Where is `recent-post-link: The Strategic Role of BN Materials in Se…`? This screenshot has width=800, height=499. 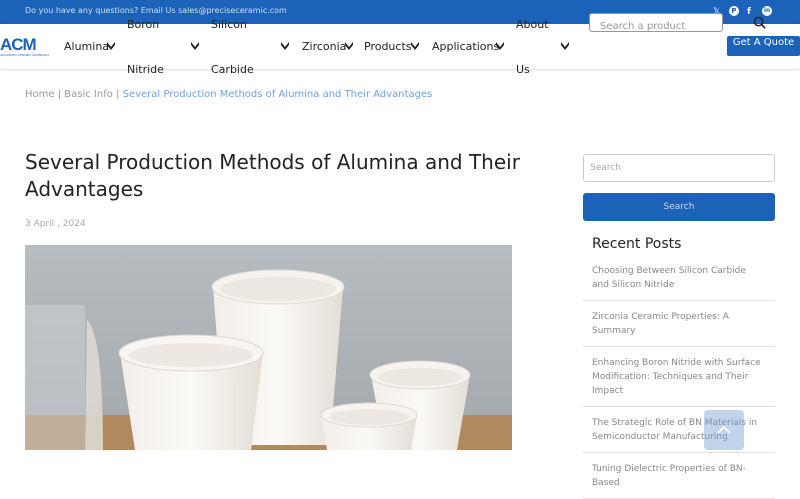
recent-post-link: The Strategic Role of BN Materials in Se… is located at coordinates (679, 430).